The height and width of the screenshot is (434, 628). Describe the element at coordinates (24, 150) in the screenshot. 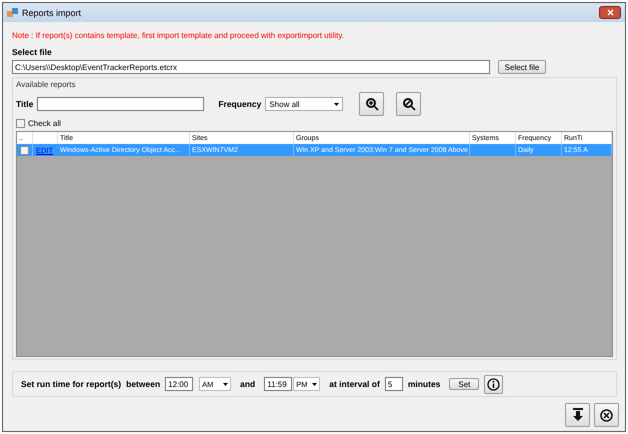

I see `row-checkbox` at that location.